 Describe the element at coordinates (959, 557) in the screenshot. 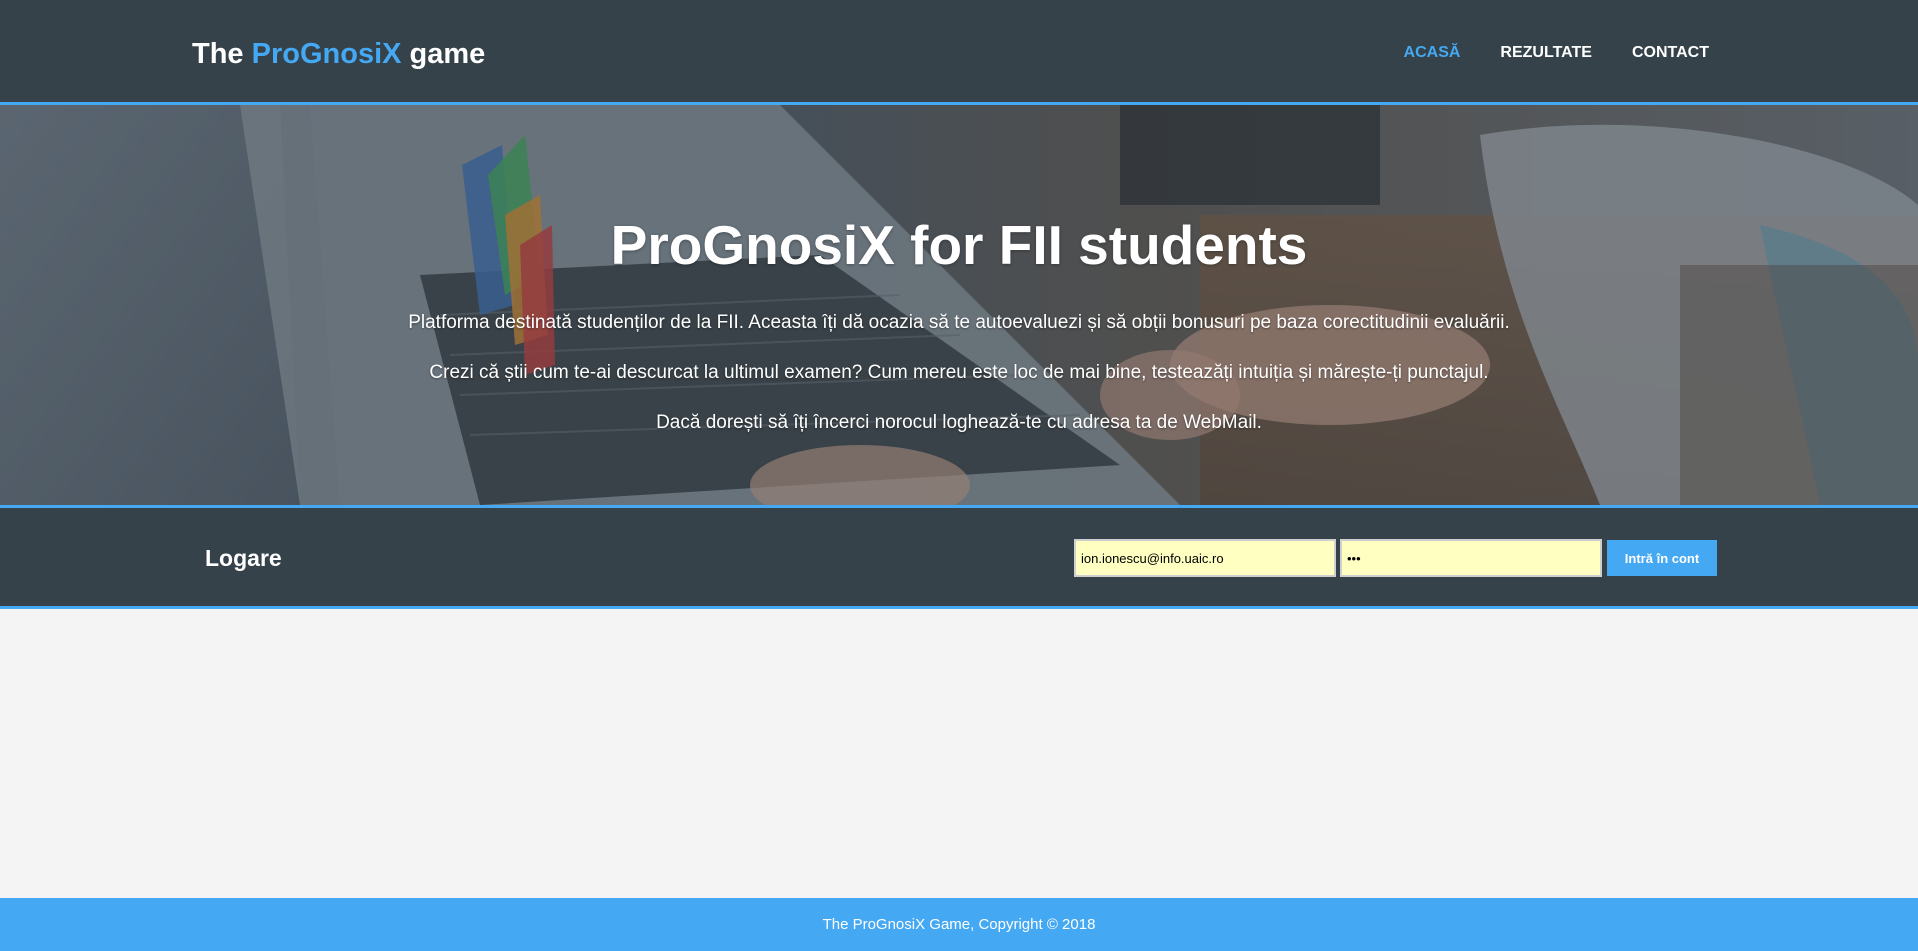

I see `login-section: Logare Intră în cont` at that location.